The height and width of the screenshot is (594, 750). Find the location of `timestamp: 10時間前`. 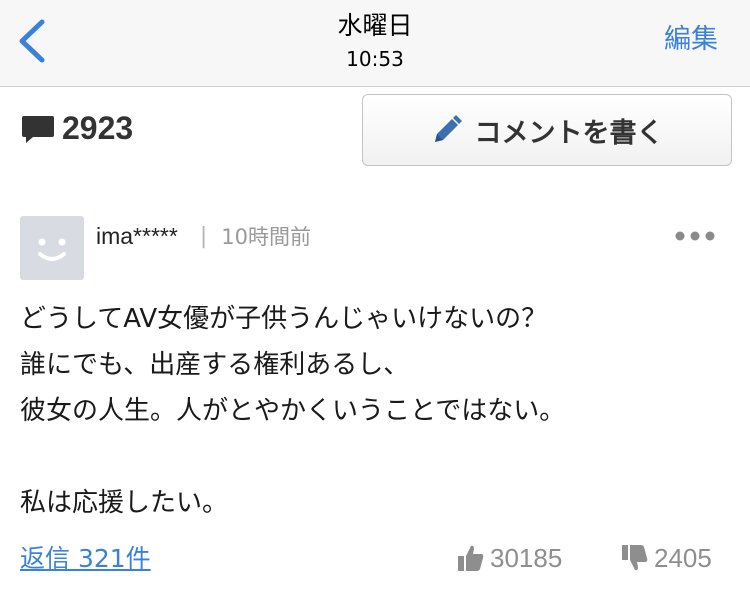

timestamp: 10時間前 is located at coordinates (266, 237).